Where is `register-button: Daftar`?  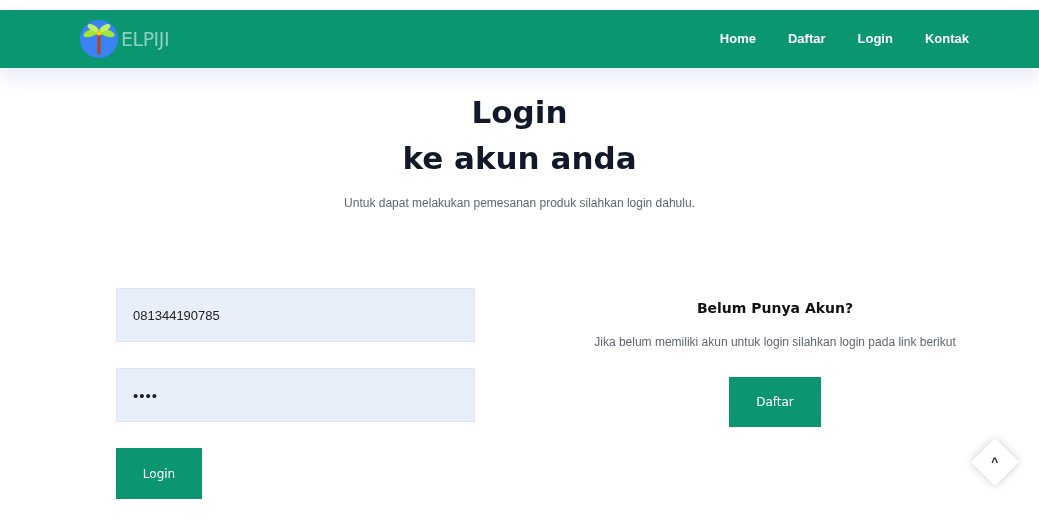
register-button: Daftar is located at coordinates (775, 402).